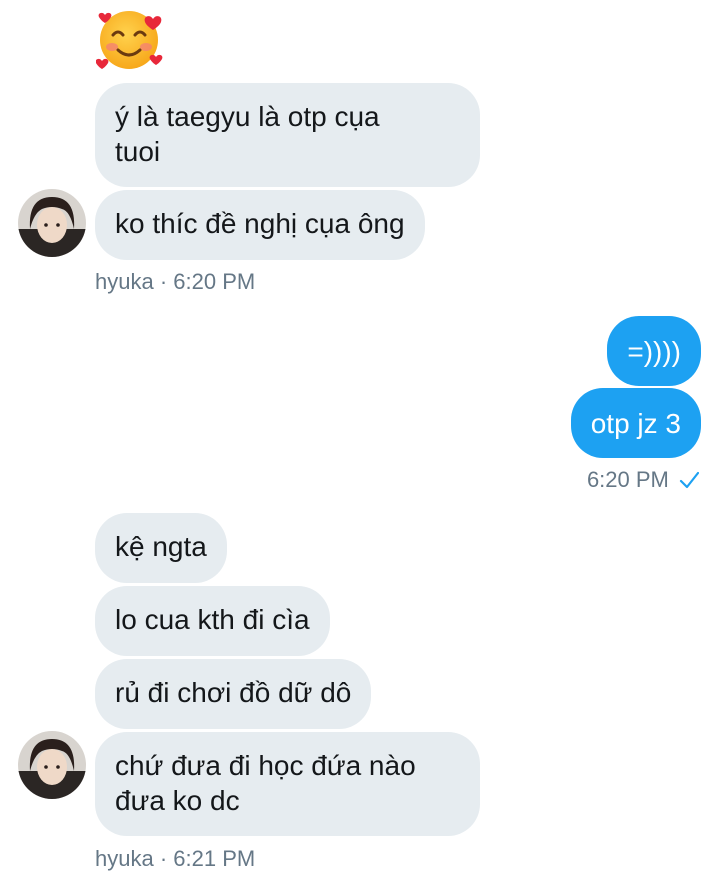  What do you see at coordinates (161, 548) in the screenshot?
I see `incoming-message-bubble: kệ ngta` at bounding box center [161, 548].